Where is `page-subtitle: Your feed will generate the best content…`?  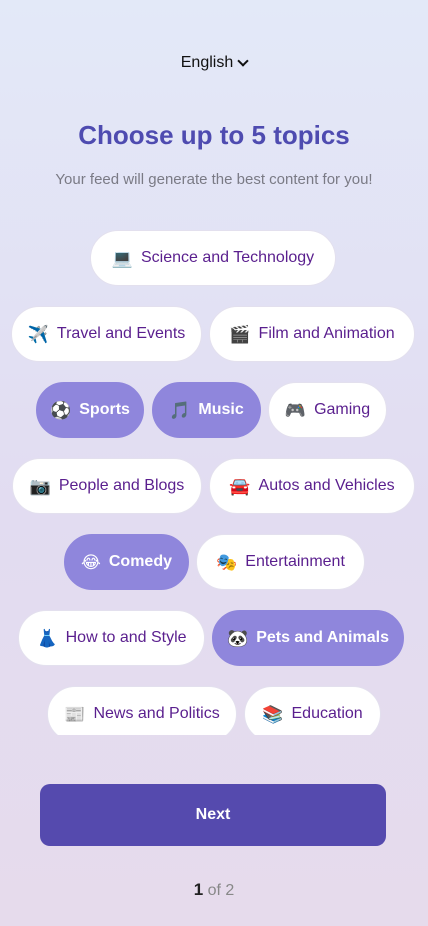
page-subtitle: Your feed will generate the best content… is located at coordinates (214, 179).